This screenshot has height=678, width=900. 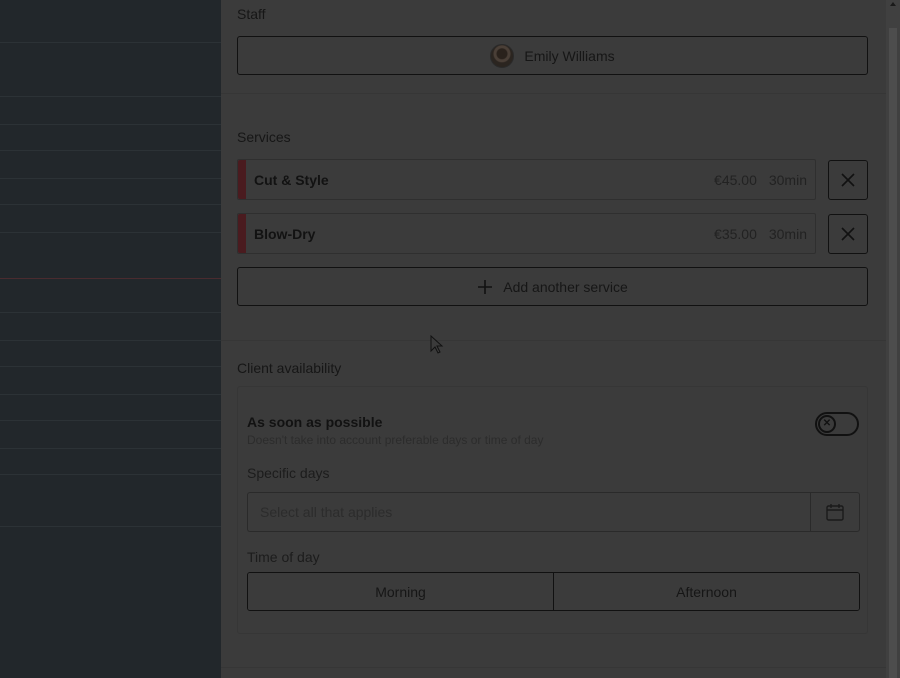 What do you see at coordinates (285, 233) in the screenshot?
I see `service-name: Blow-Dry` at bounding box center [285, 233].